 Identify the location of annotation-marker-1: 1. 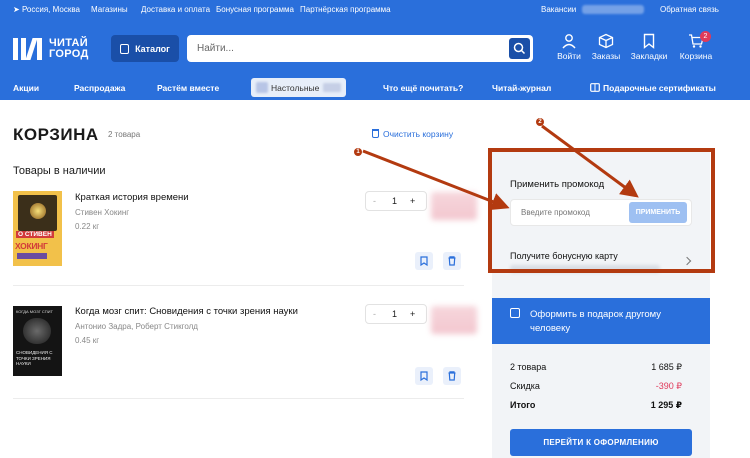
(358, 152).